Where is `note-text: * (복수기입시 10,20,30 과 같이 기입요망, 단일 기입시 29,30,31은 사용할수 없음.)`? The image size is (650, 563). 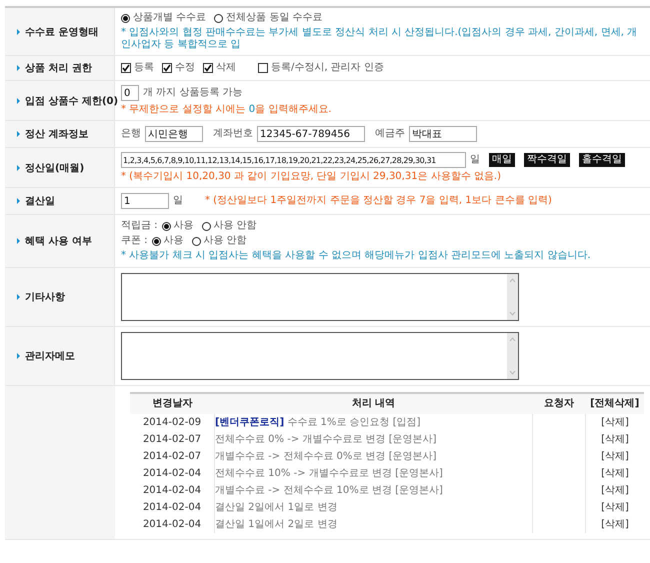
note-text: * (복수기입시 10,20,30 과 같이 기입요망, 단일 기입시 29,30,31은 사용할수 없음.) is located at coordinates (311, 177).